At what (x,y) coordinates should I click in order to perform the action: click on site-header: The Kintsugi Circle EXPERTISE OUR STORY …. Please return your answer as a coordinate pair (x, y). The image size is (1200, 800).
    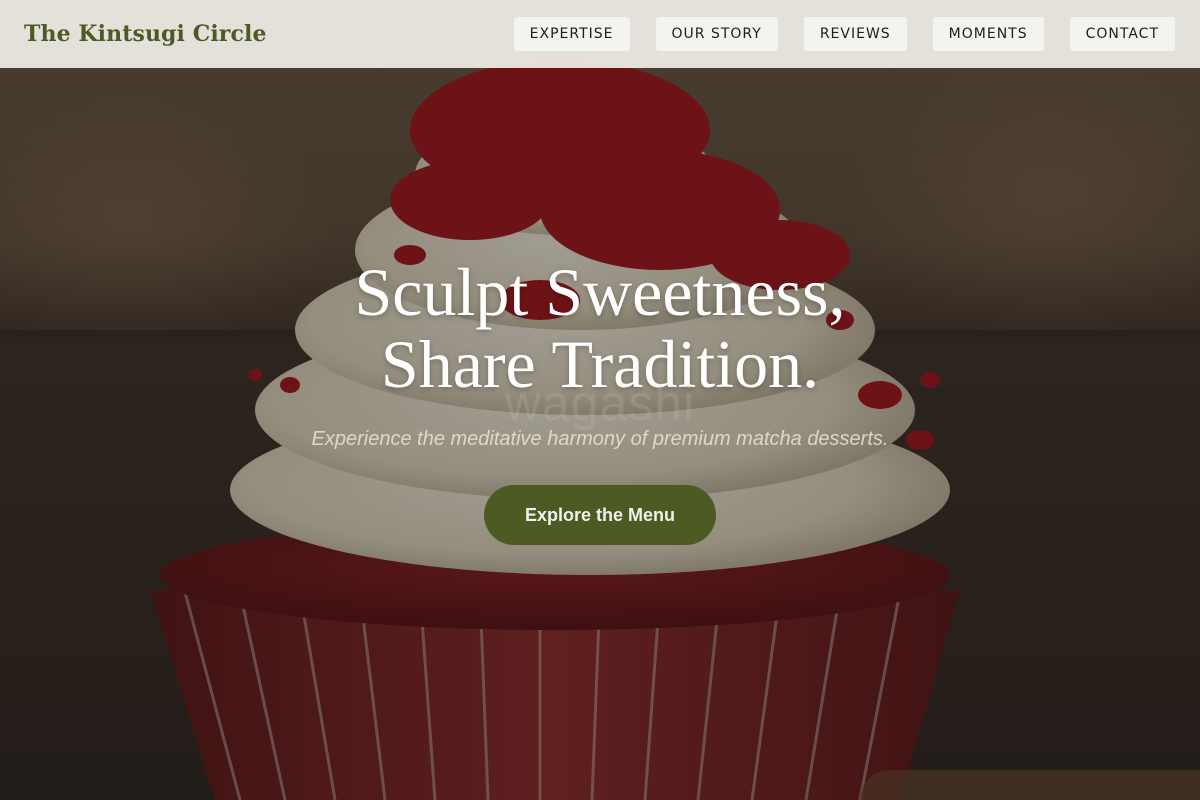
    Looking at the image, I should click on (600, 34).